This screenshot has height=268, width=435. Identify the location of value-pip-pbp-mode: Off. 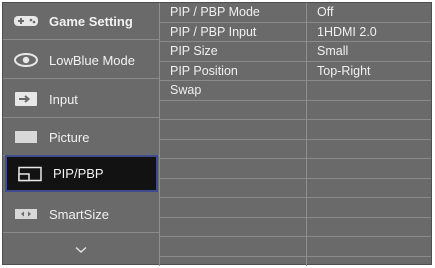
(369, 13).